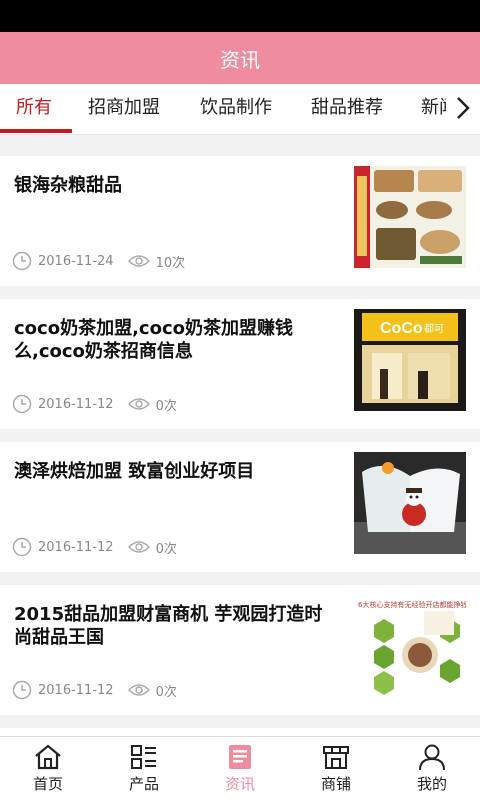 Image resolution: width=480 pixels, height=801 pixels. I want to click on nav-home: 首页, so click(48, 769).